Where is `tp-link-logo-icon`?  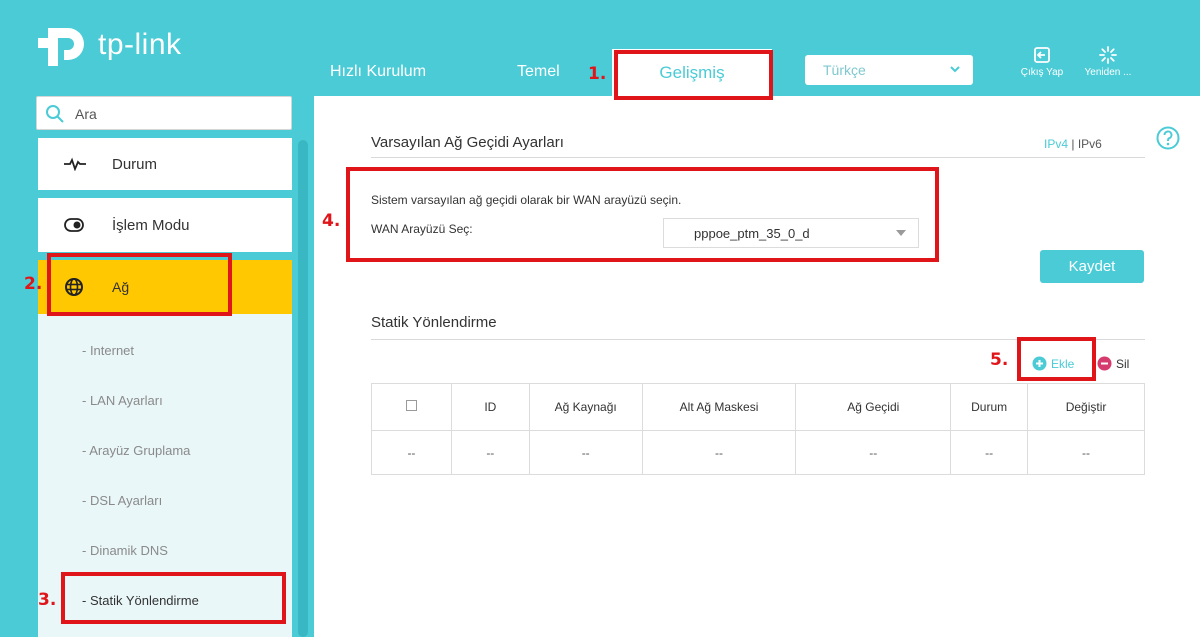
tp-link-logo-icon is located at coordinates (61, 47).